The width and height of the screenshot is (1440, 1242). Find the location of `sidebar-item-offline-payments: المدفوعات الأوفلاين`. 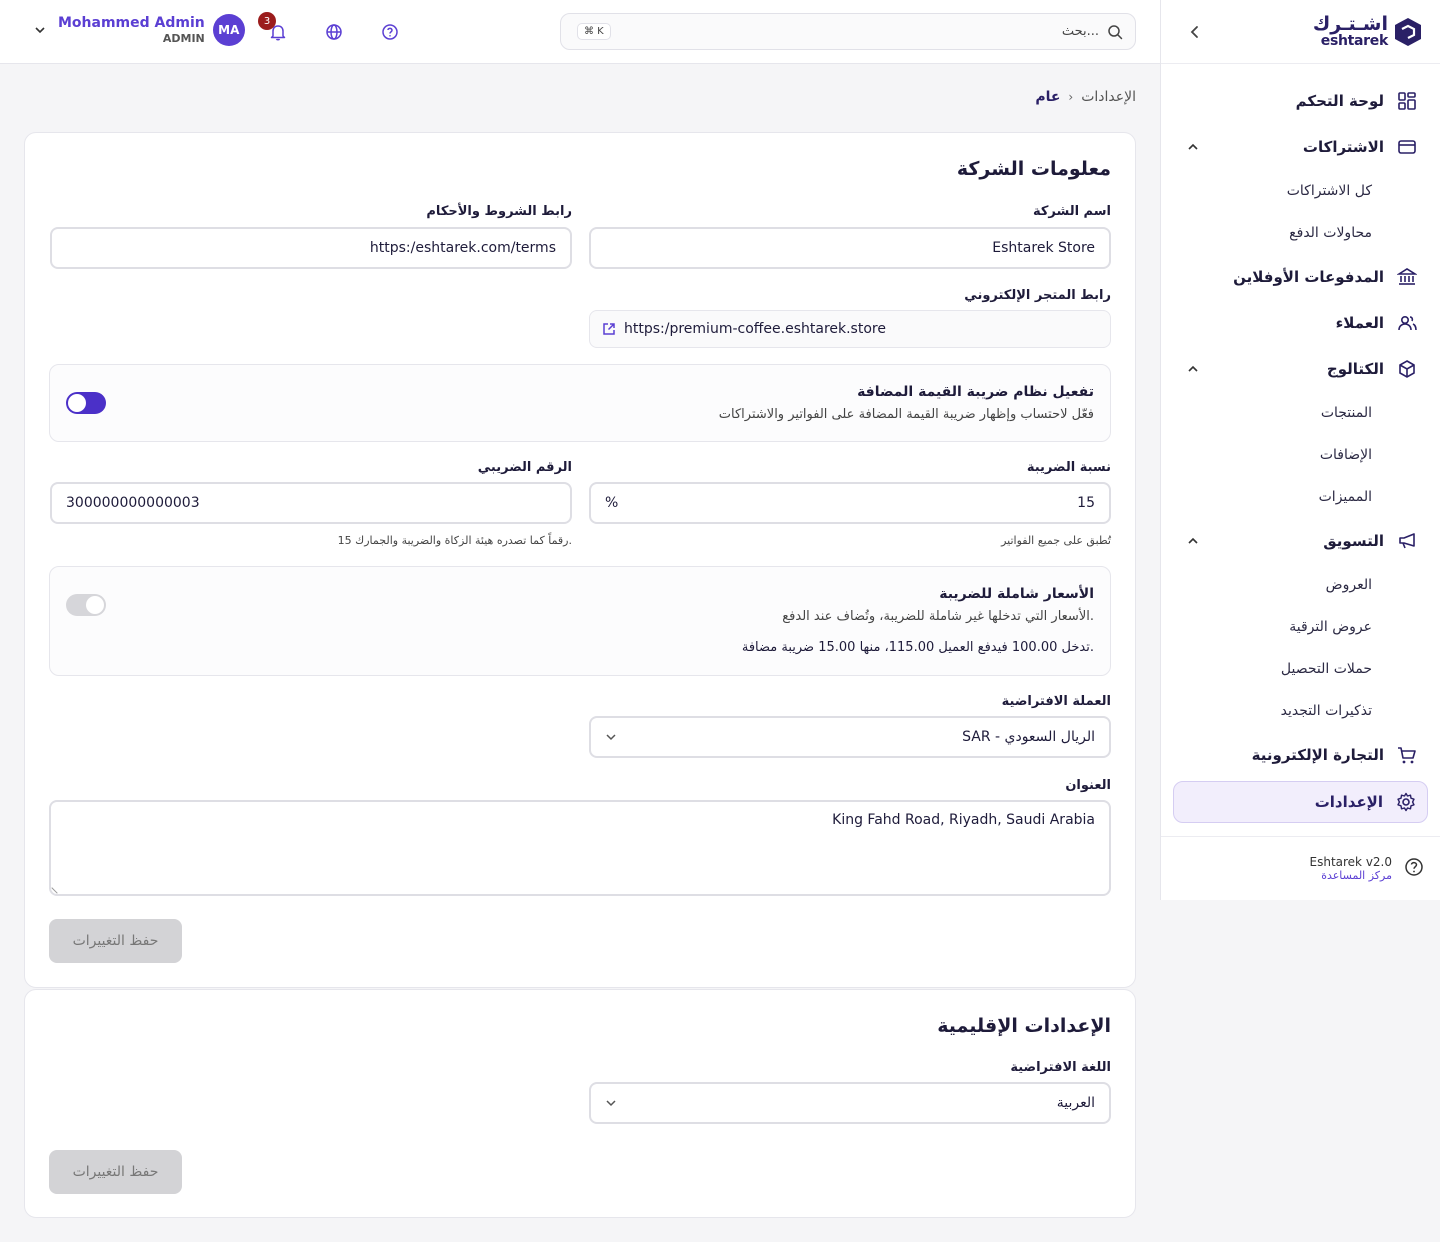

sidebar-item-offline-payments: المدفوعات الأوفلاين is located at coordinates (1300, 277).